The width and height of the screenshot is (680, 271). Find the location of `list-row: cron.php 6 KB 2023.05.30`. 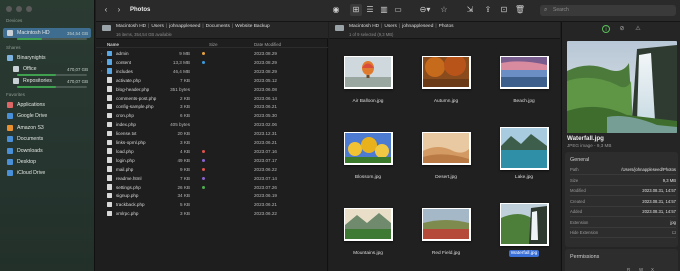

list-row: cron.php 6 KB 2023.05.30 is located at coordinates (212, 115).